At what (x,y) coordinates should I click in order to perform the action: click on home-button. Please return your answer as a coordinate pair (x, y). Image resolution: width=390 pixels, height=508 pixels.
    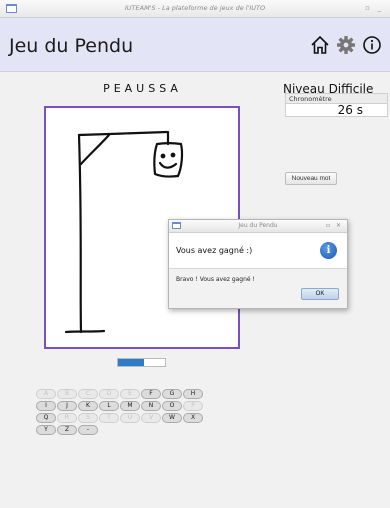
    Looking at the image, I should click on (320, 45).